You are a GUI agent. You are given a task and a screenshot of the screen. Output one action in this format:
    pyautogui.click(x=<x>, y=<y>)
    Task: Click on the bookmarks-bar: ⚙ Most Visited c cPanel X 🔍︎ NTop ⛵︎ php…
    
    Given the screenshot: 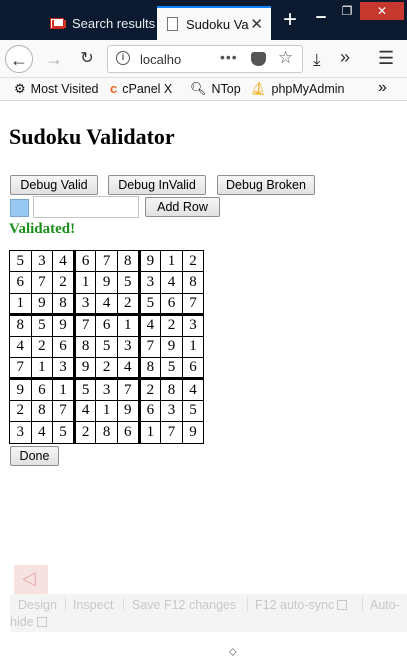 What is the action you would take?
    pyautogui.click(x=203, y=89)
    